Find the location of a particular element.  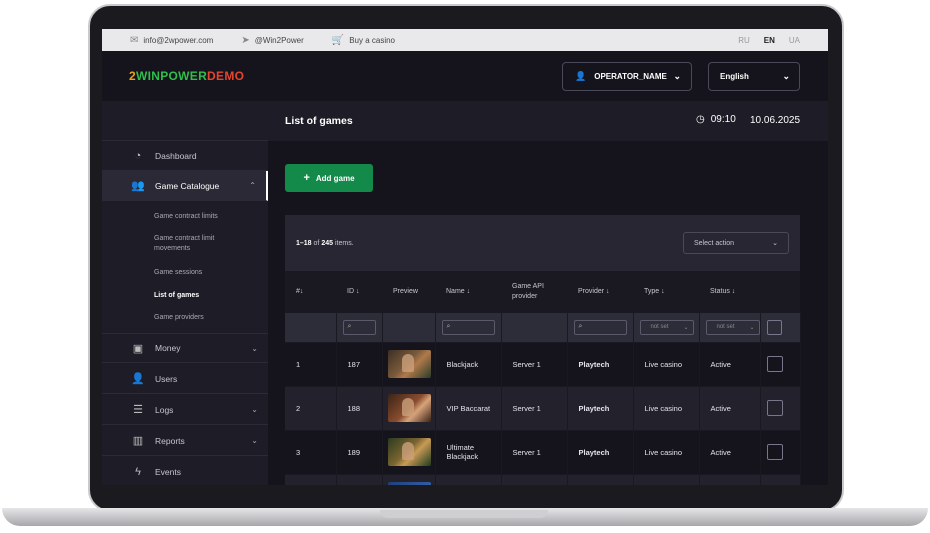

col-header-api-provider: Game API provider is located at coordinates (528, 291).